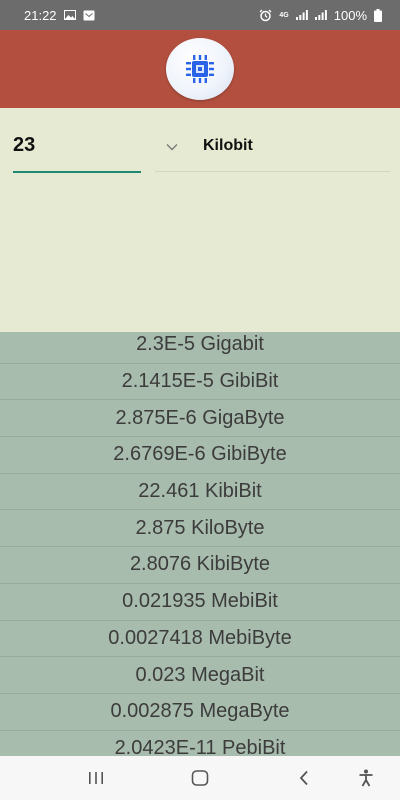  I want to click on accessibility-icon, so click(366, 778).